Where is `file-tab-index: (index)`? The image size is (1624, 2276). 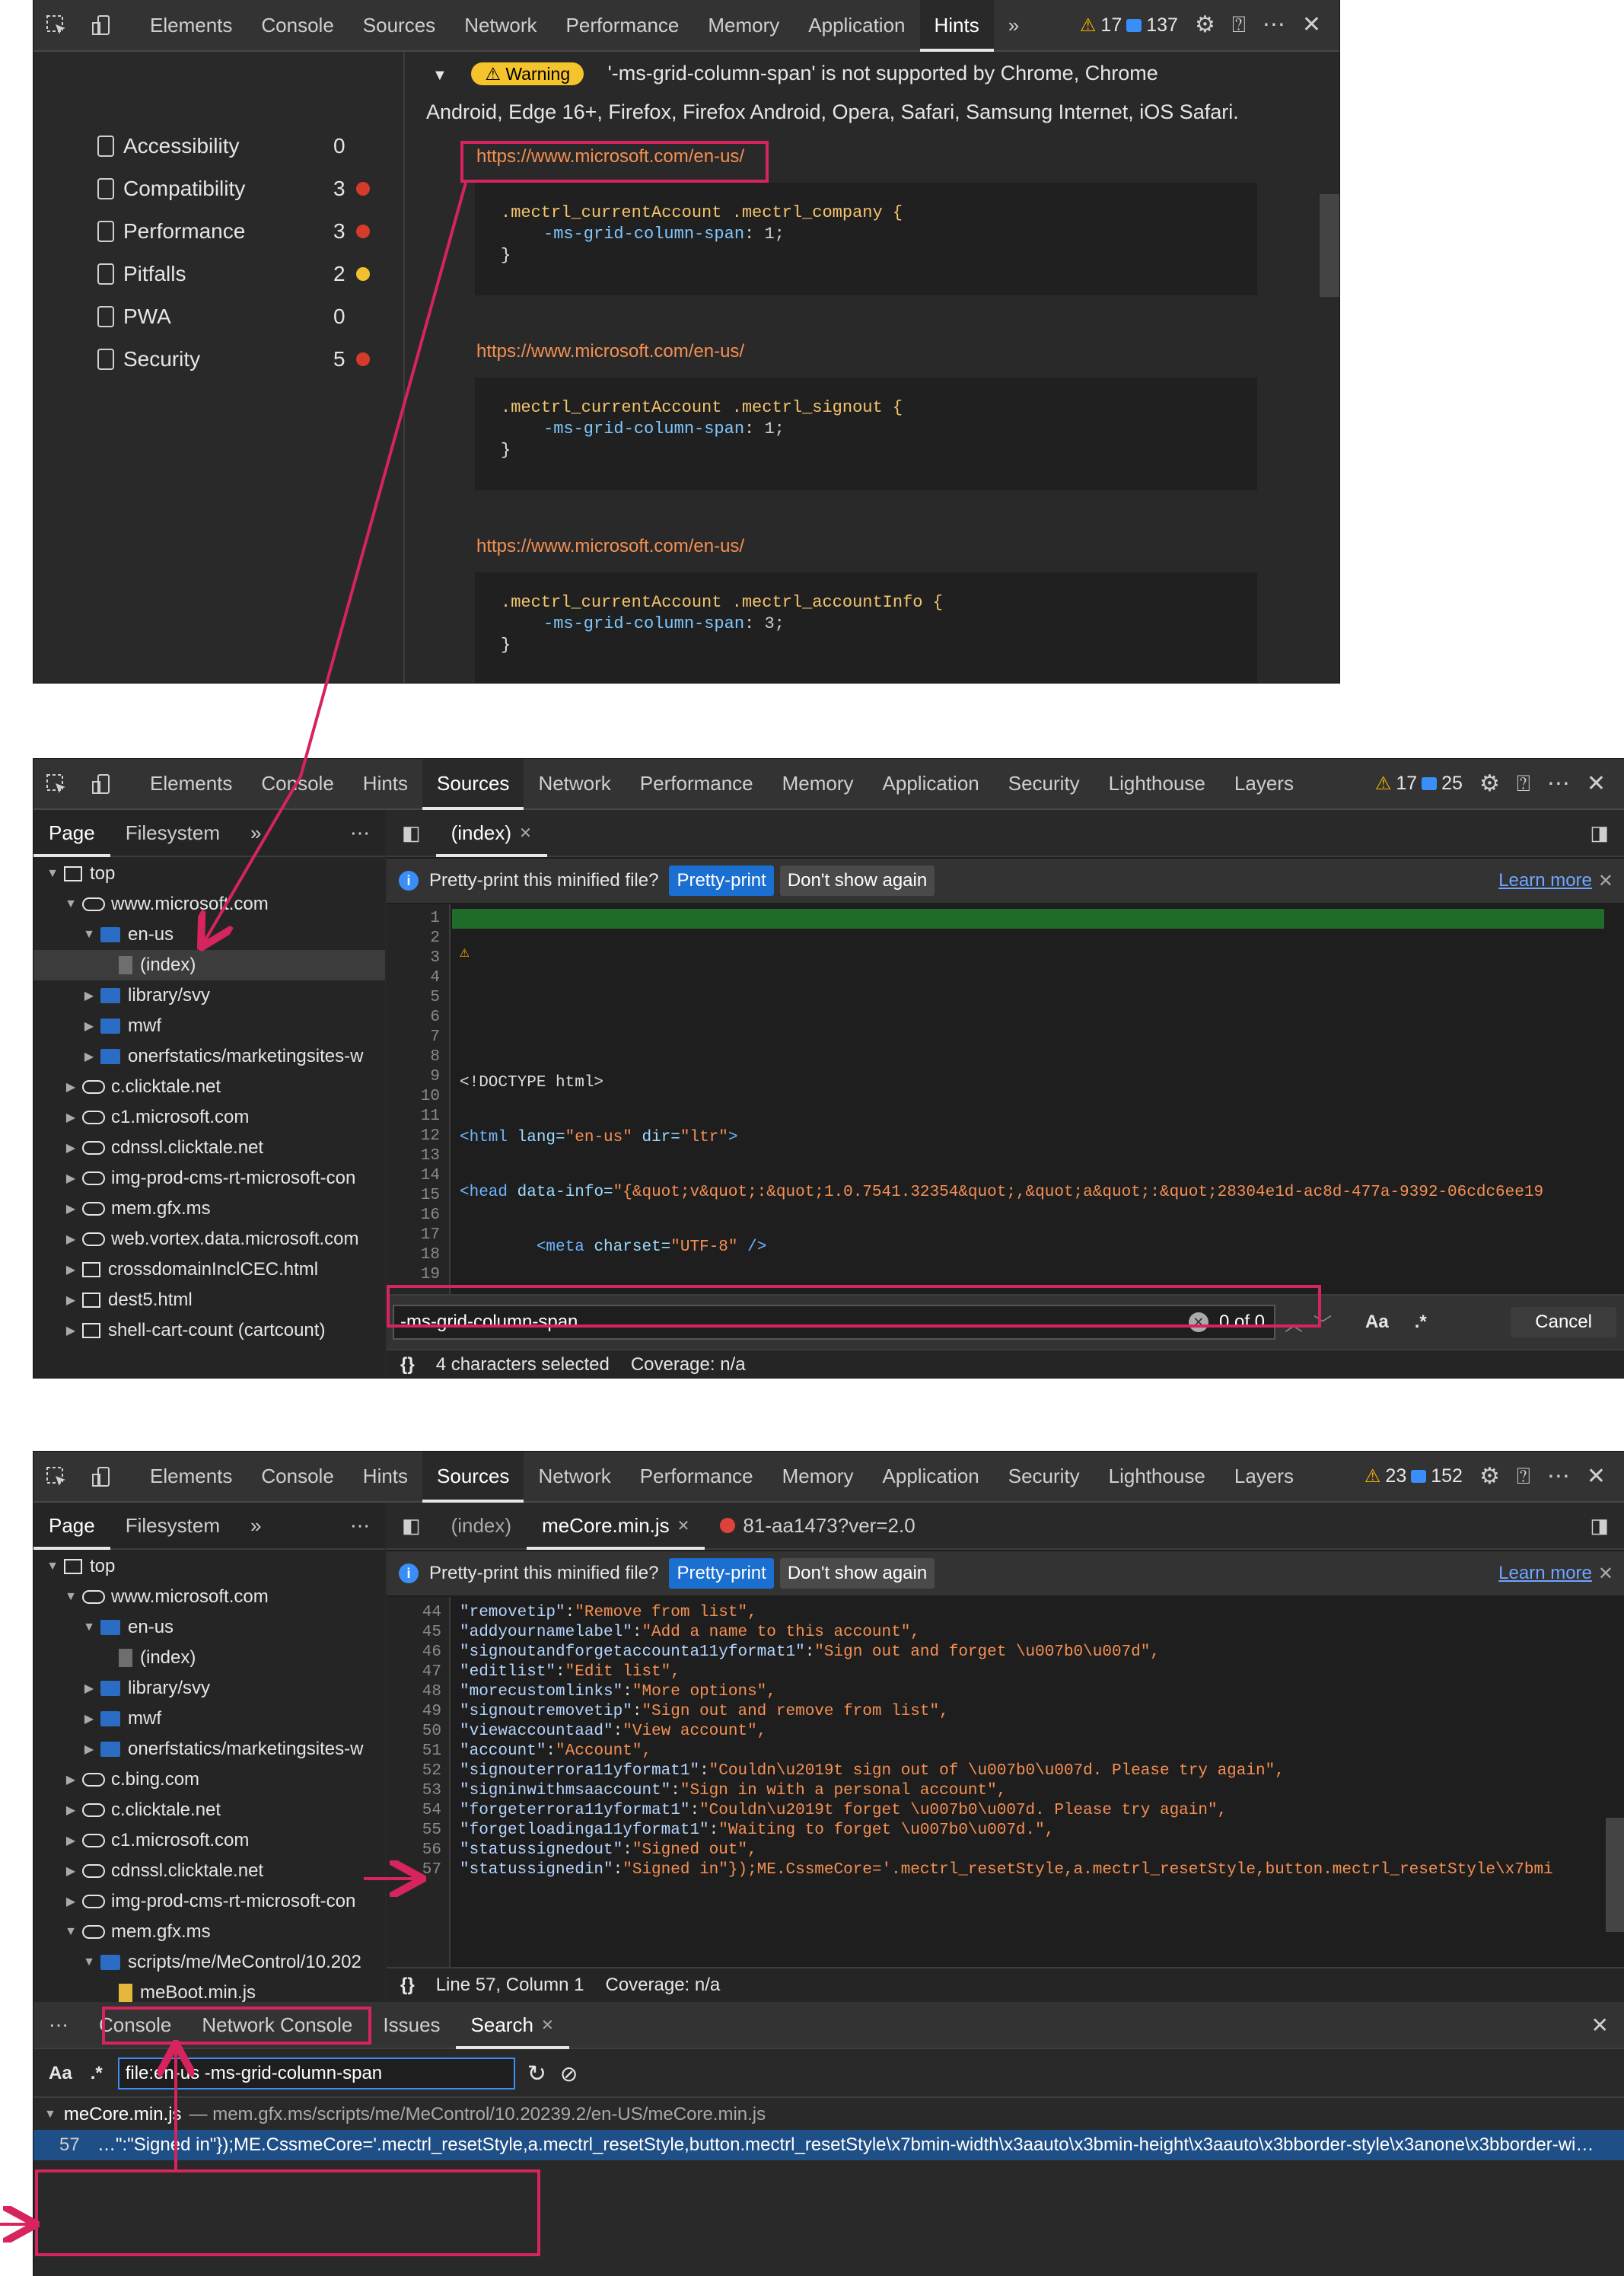 file-tab-index: (index) is located at coordinates (481, 1525).